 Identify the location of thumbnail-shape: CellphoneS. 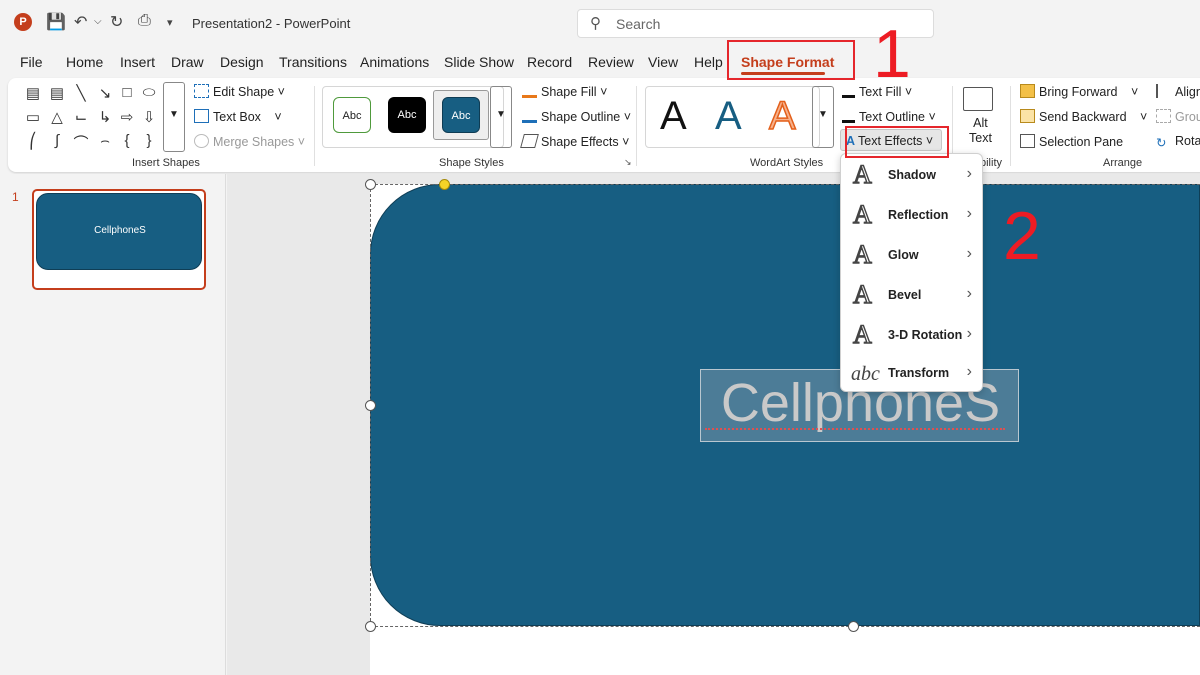
(119, 231).